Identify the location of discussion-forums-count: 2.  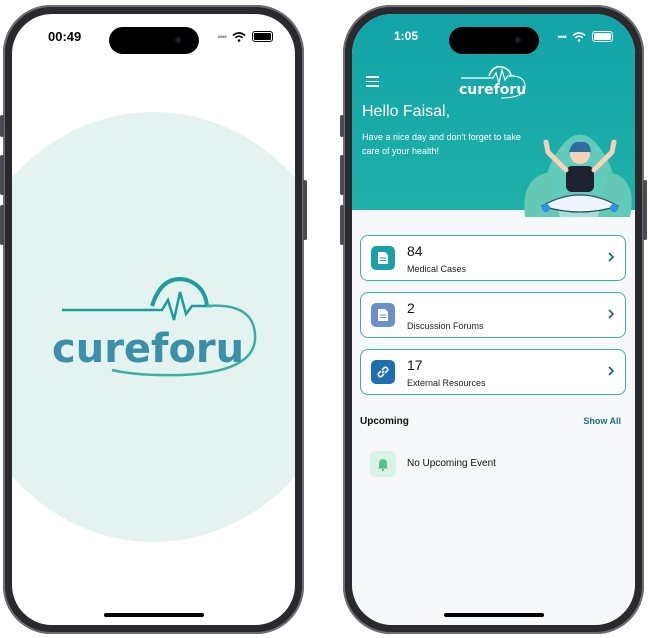
(411, 308).